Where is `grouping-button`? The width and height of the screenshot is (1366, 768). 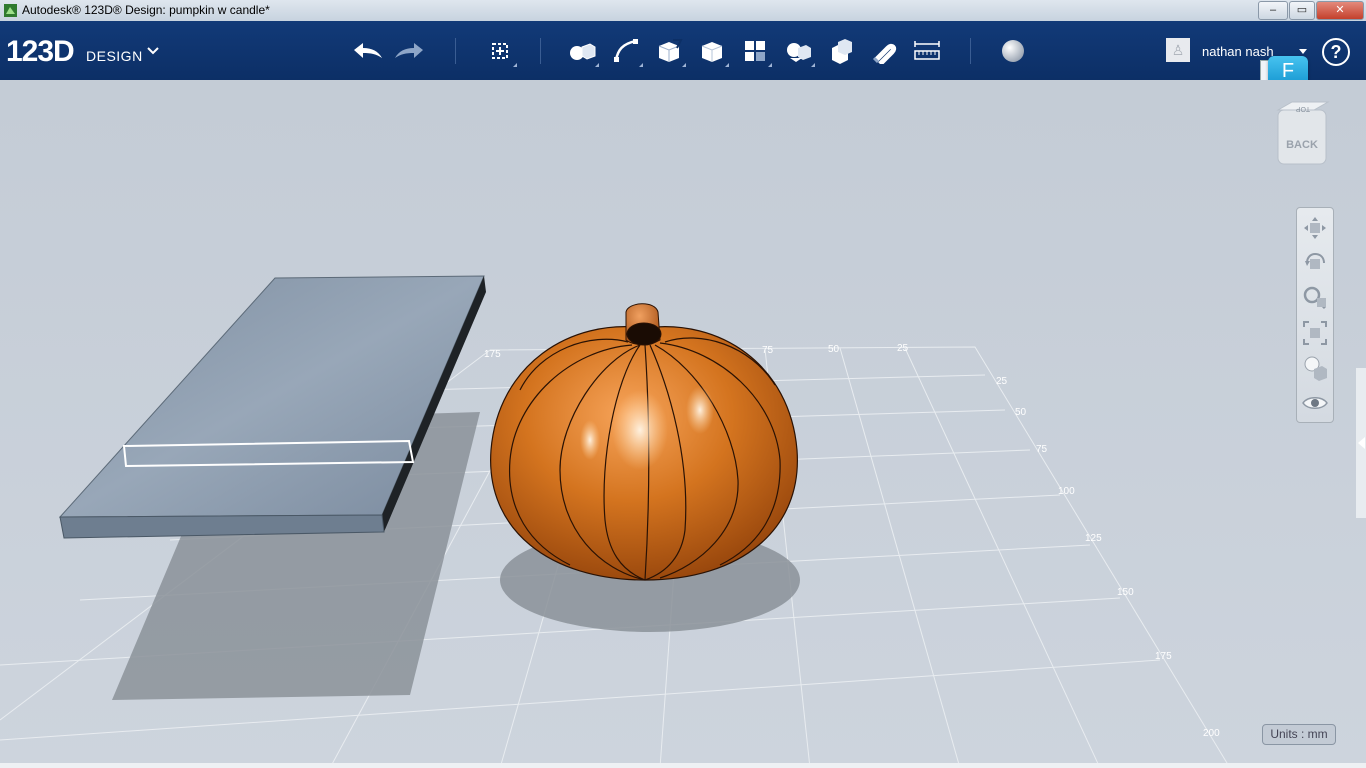
grouping-button is located at coordinates (798, 51).